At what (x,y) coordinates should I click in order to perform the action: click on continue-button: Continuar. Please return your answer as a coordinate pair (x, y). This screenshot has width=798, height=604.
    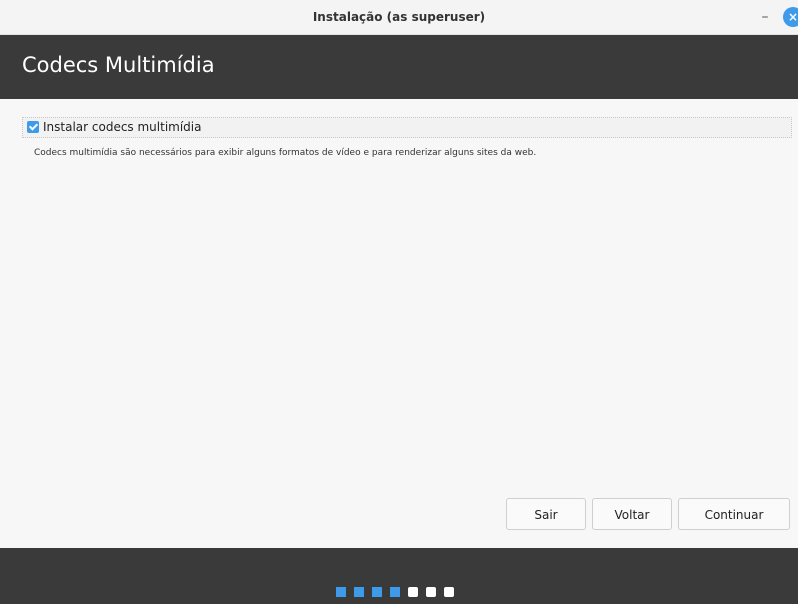
    Looking at the image, I should click on (734, 514).